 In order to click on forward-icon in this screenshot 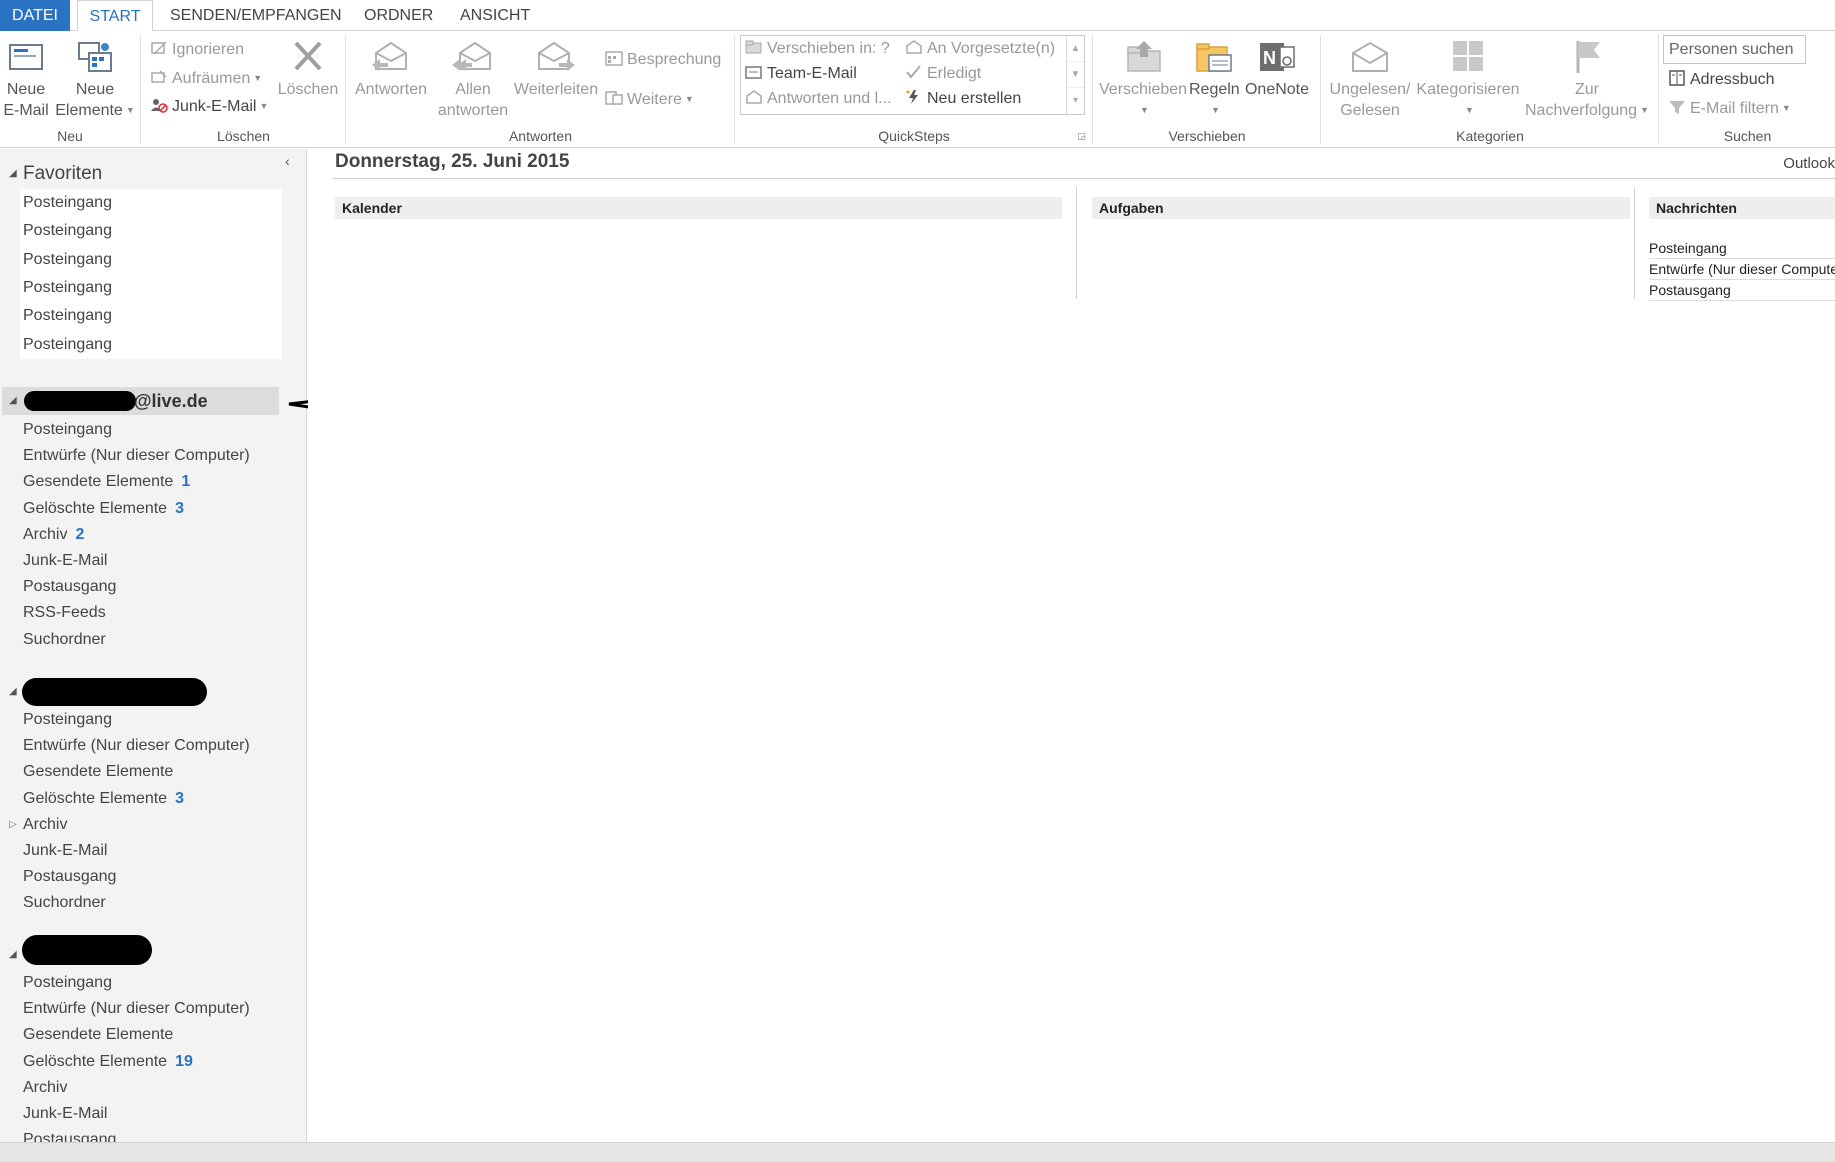, I will do `click(556, 56)`.